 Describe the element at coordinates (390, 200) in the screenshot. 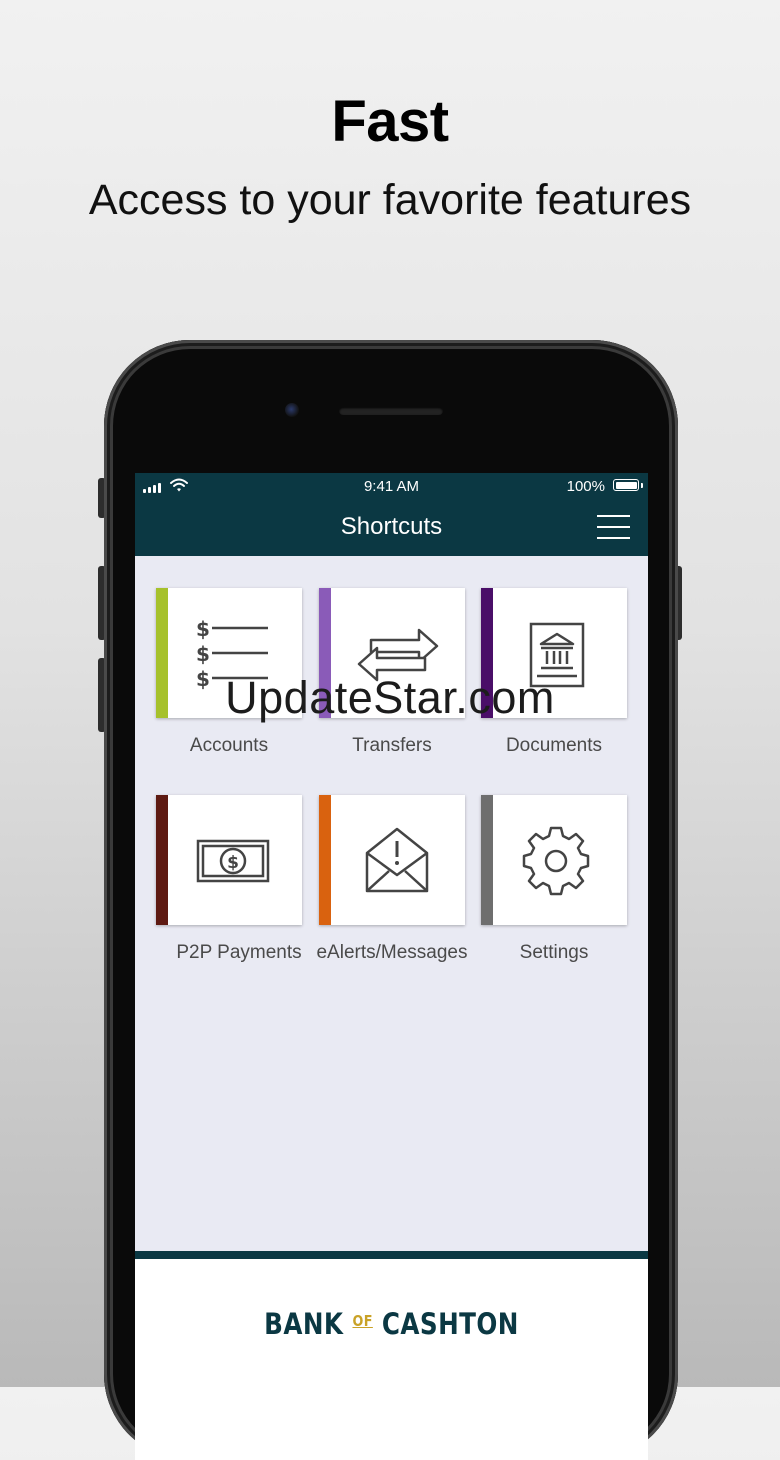

I see `hero-subtitle: Access to your favorite features` at that location.